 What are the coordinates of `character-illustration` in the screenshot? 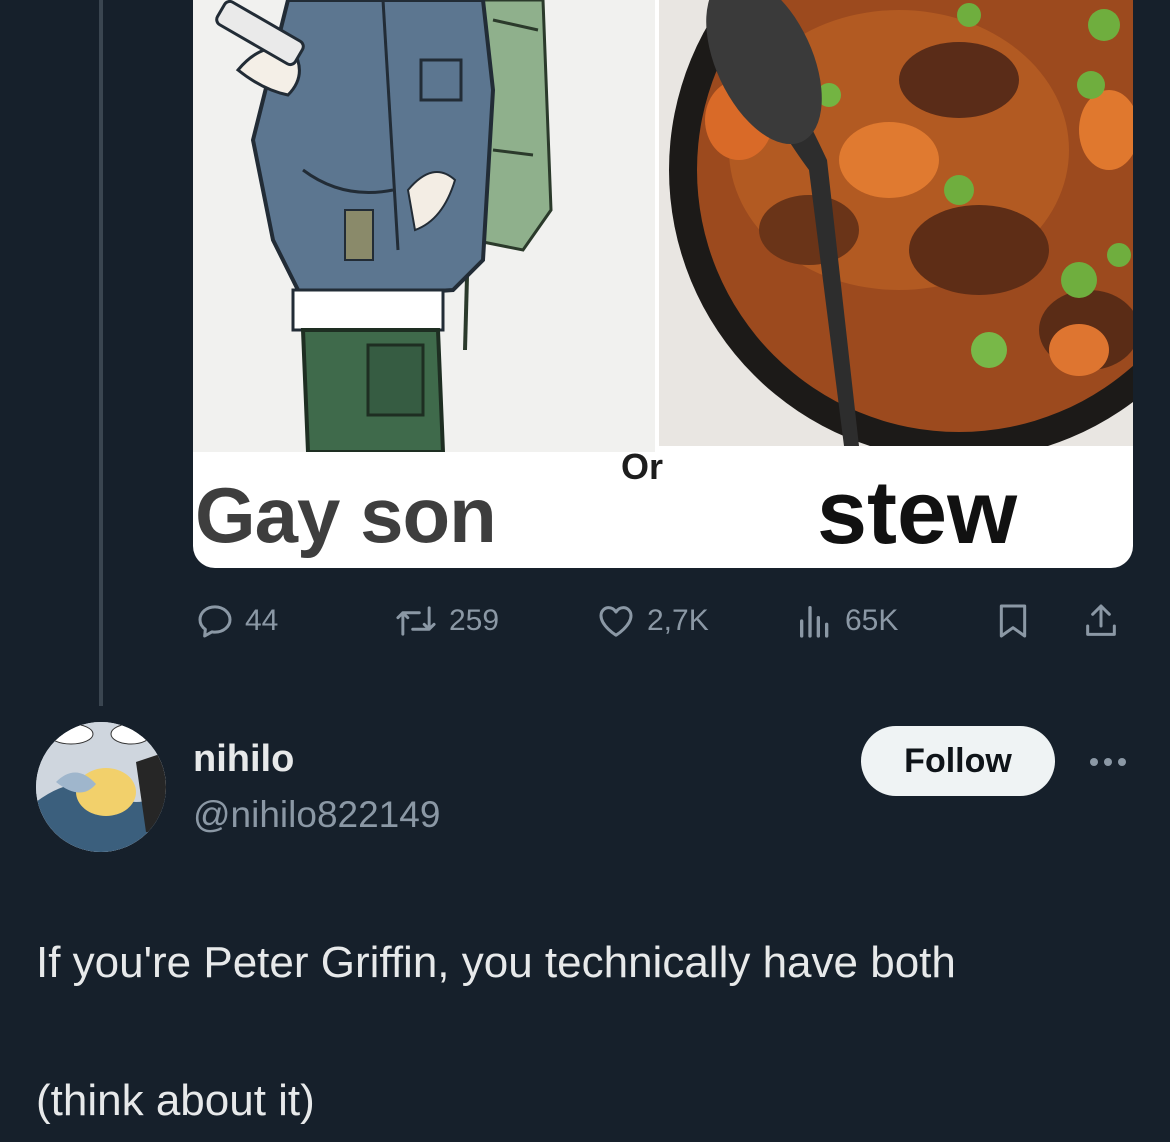 It's located at (384, 227).